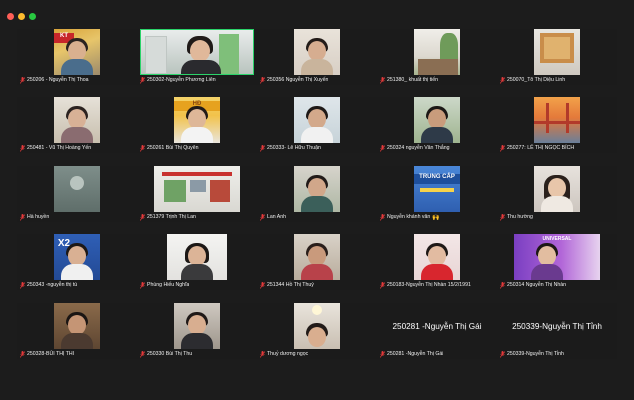  What do you see at coordinates (437, 326) in the screenshot?
I see `participant-display-name: 250281 -Nguyễn Thị Gái` at bounding box center [437, 326].